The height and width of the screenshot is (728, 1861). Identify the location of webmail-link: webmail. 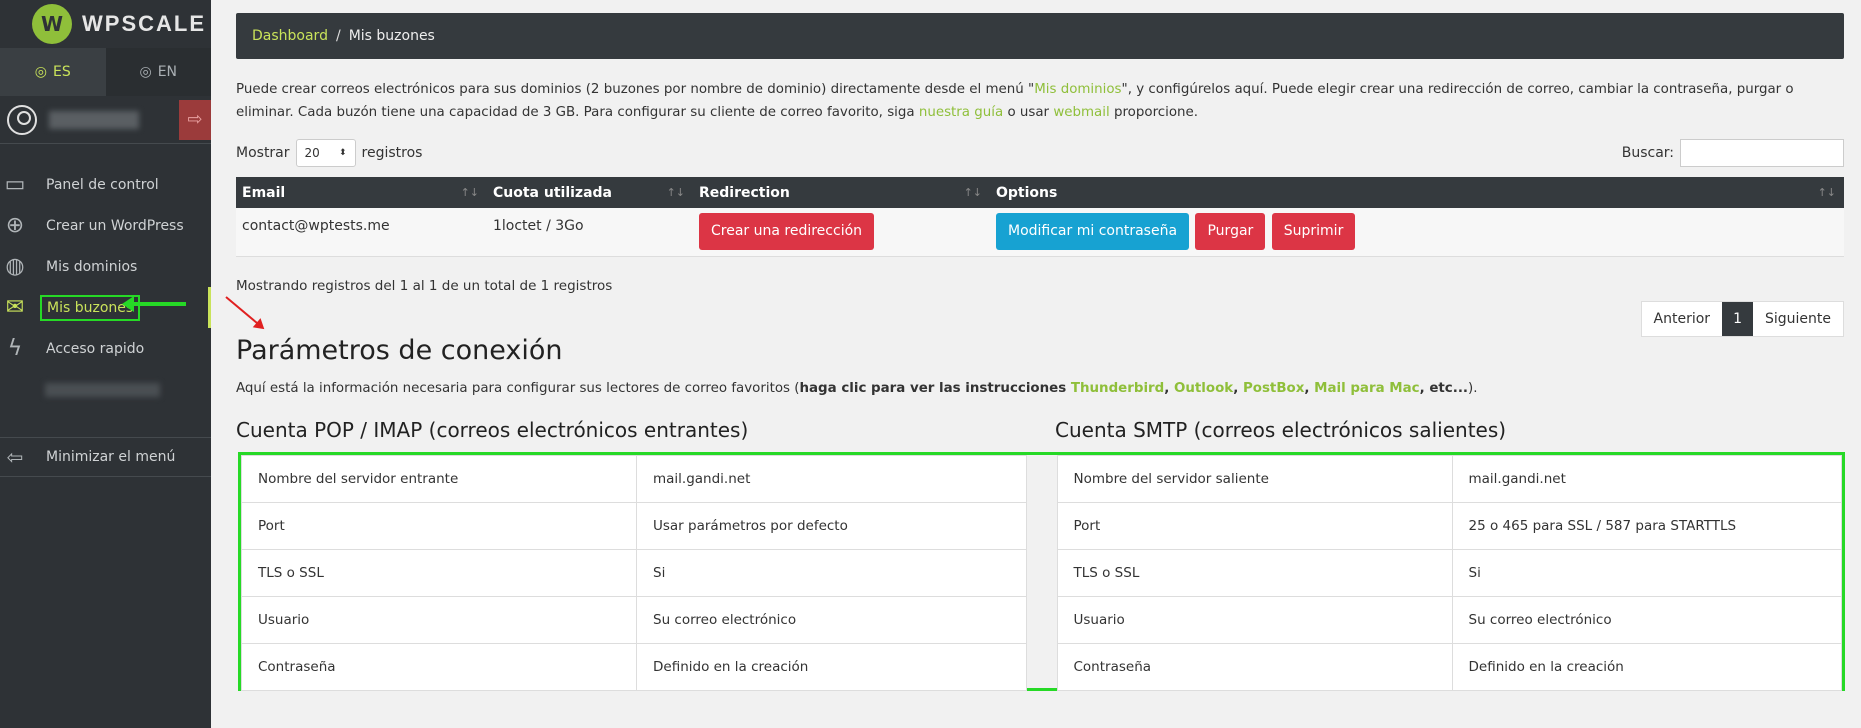
(1081, 112).